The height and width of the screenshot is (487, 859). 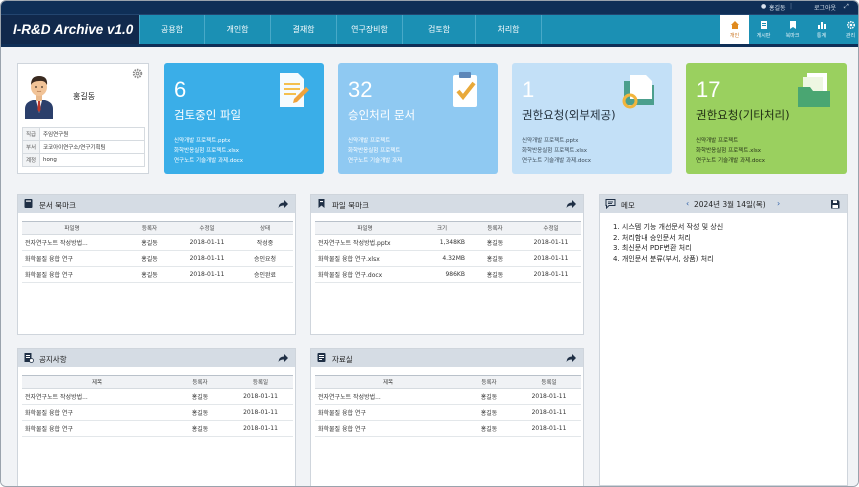 I want to click on cell-name: 화학물질 융합 연구.docx, so click(x=365, y=274).